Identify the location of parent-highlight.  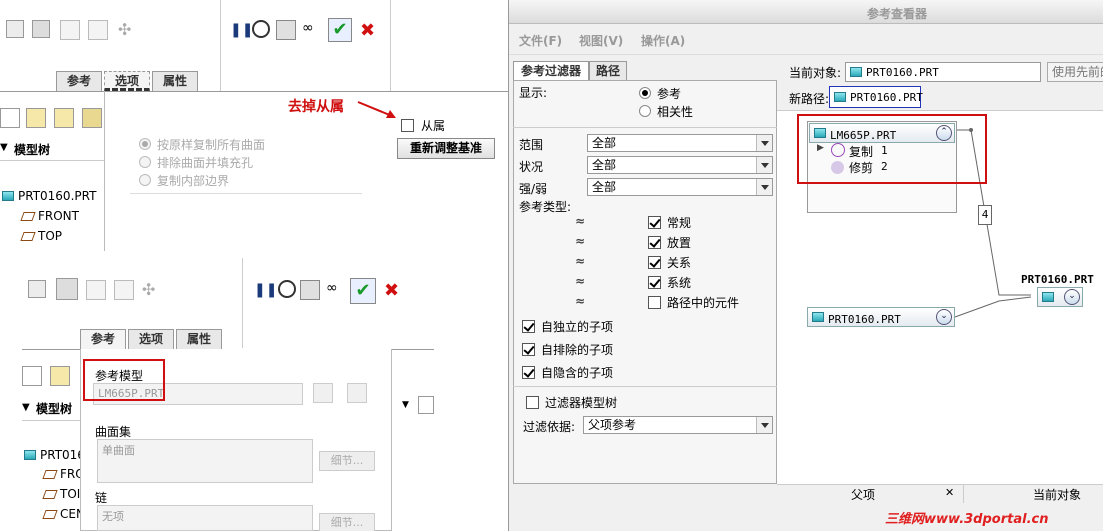
(892, 149).